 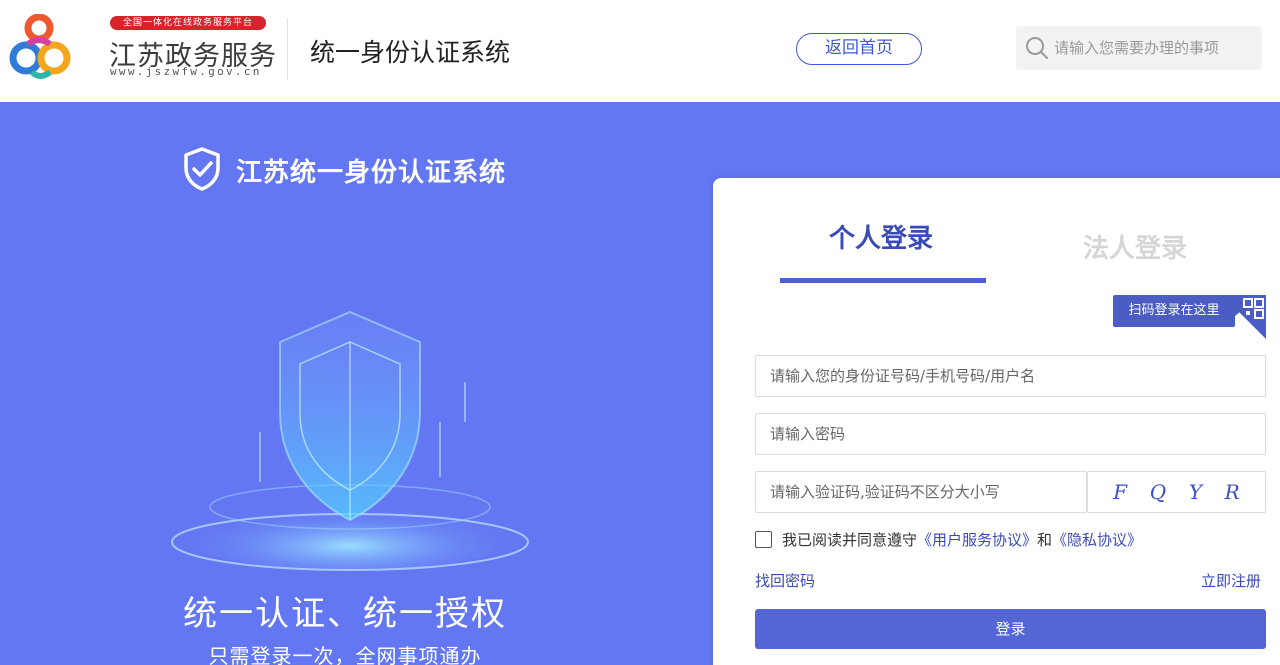 What do you see at coordinates (1010, 629) in the screenshot?
I see `login-button: 登录` at bounding box center [1010, 629].